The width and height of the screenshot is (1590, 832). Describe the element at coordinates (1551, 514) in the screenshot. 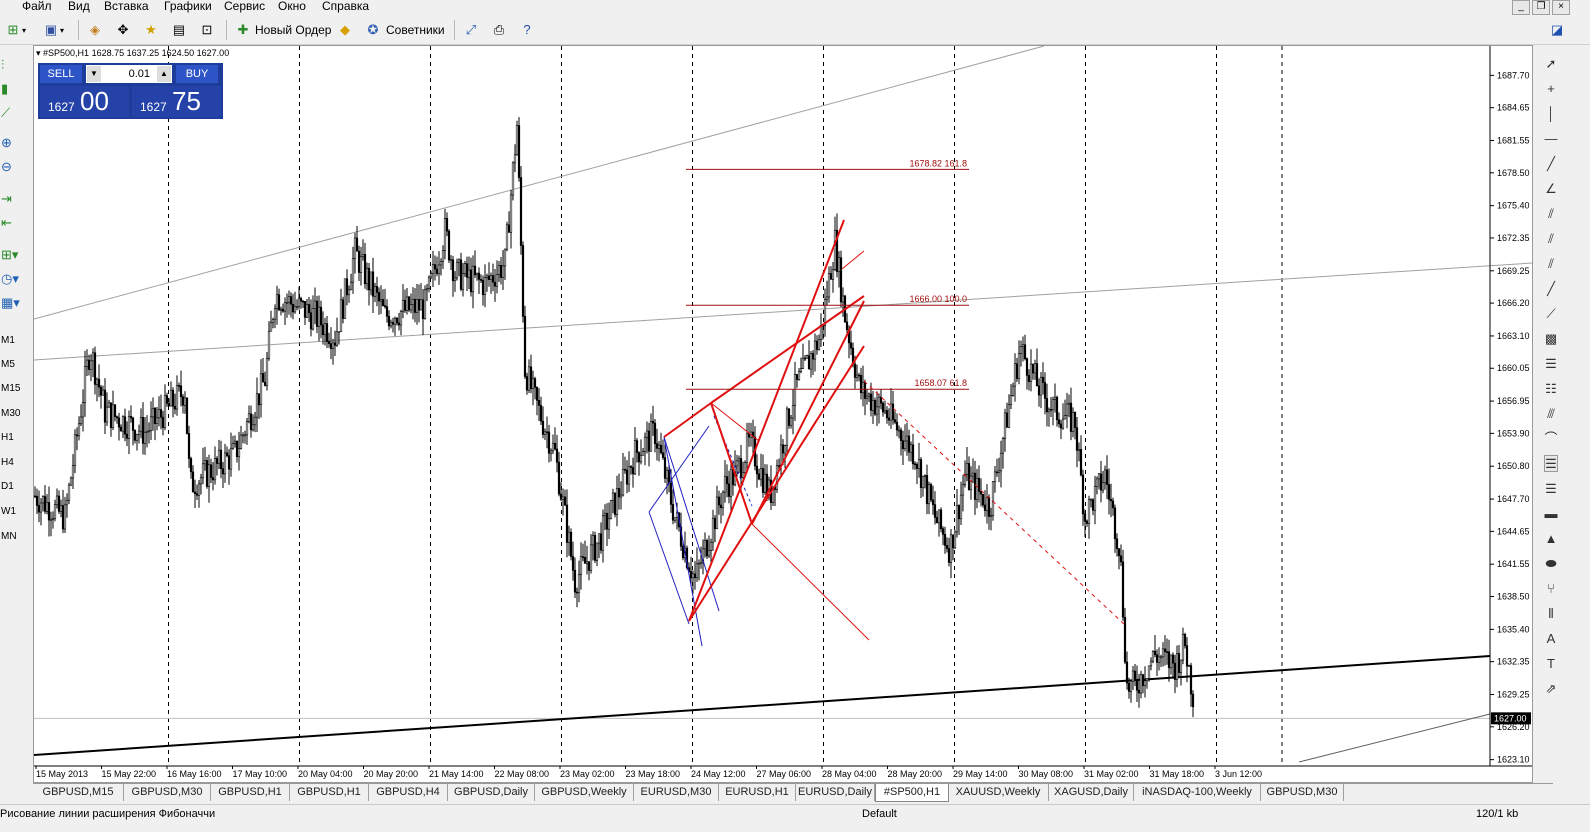

I see `rectangle-tool: ▬` at that location.